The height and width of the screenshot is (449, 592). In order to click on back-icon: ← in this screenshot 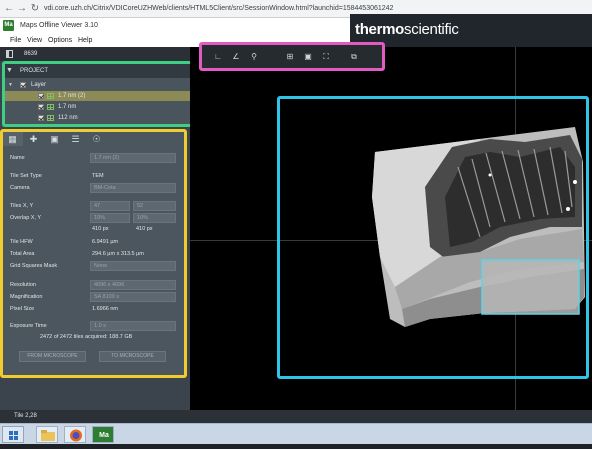, I will do `click(9, 8)`.